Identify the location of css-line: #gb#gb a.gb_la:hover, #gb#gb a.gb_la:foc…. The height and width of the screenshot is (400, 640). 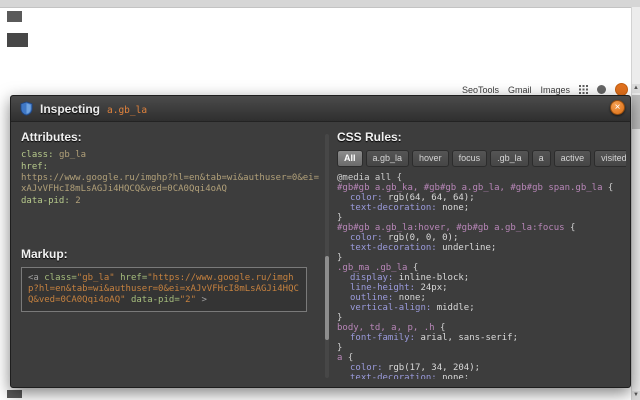
(481, 228).